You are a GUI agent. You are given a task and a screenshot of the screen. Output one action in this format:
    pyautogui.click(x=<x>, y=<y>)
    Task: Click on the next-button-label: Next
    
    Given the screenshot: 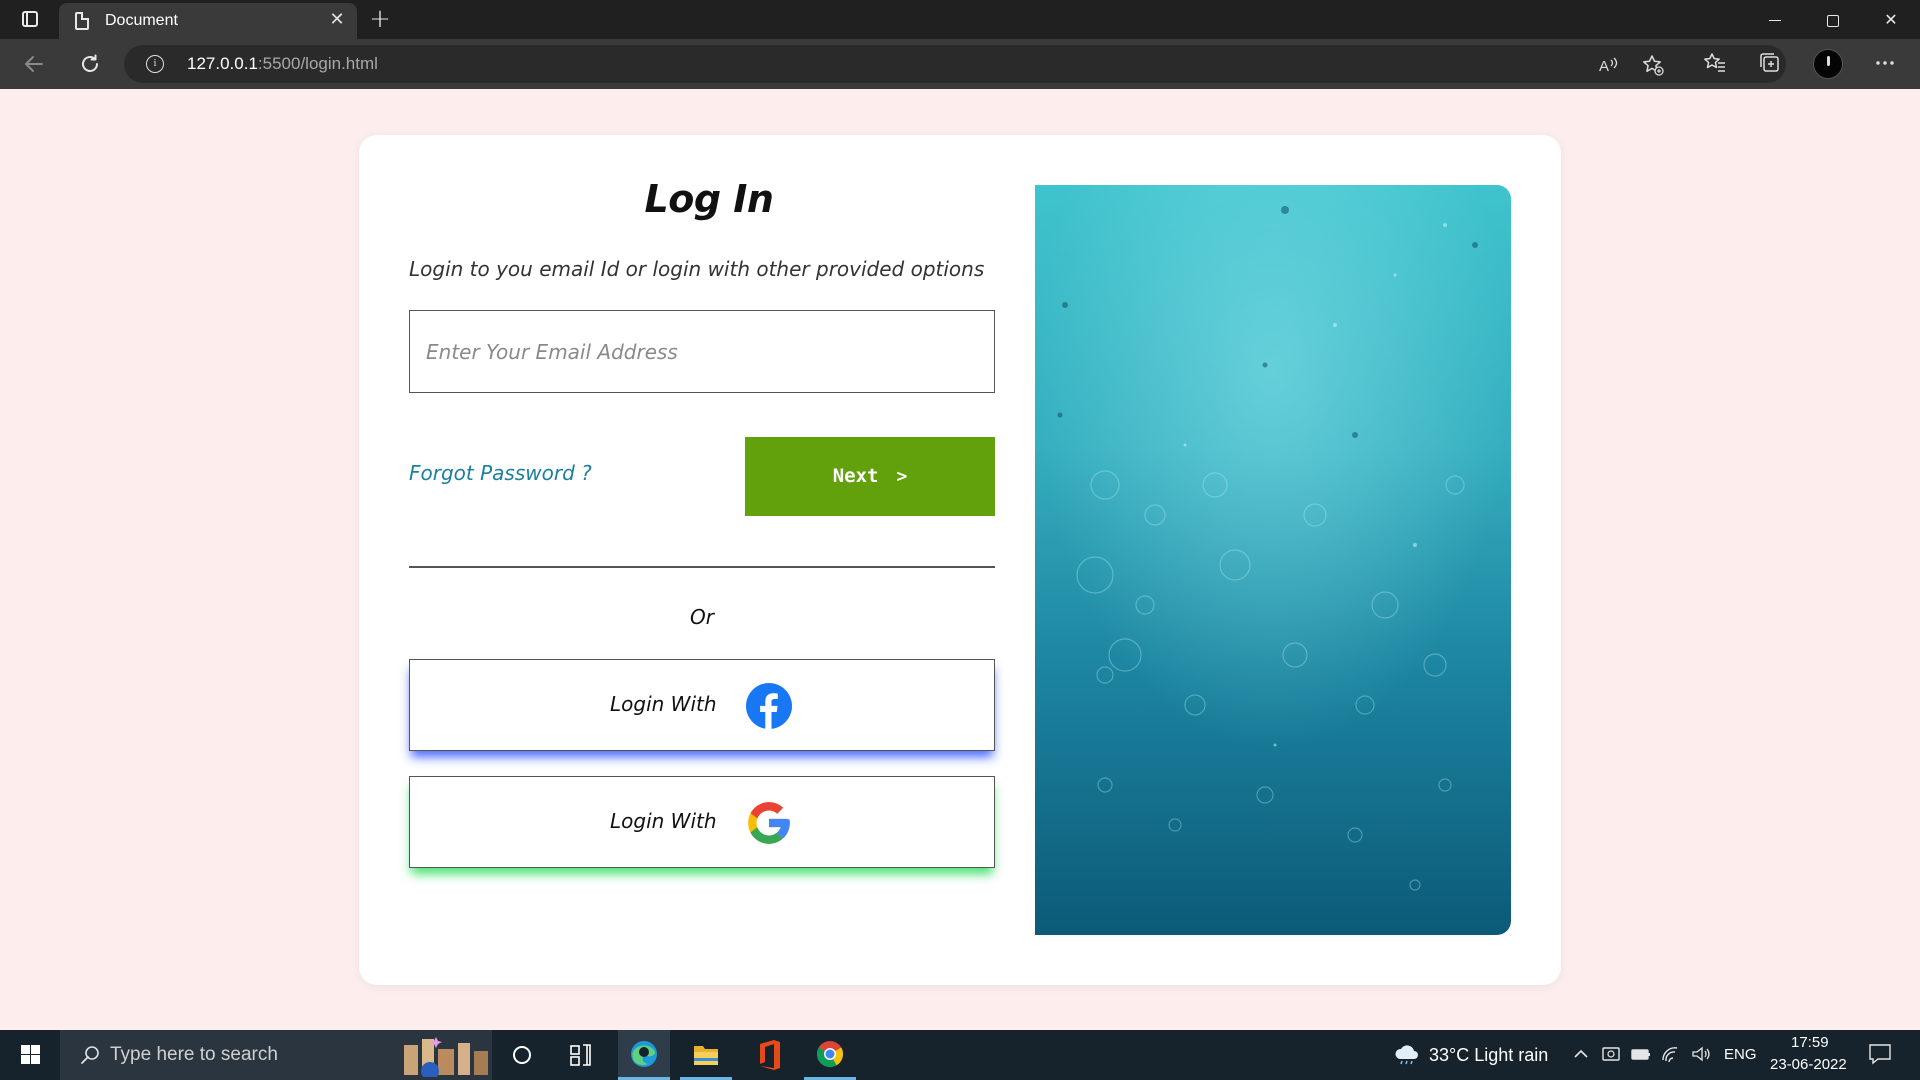 What is the action you would take?
    pyautogui.click(x=855, y=476)
    